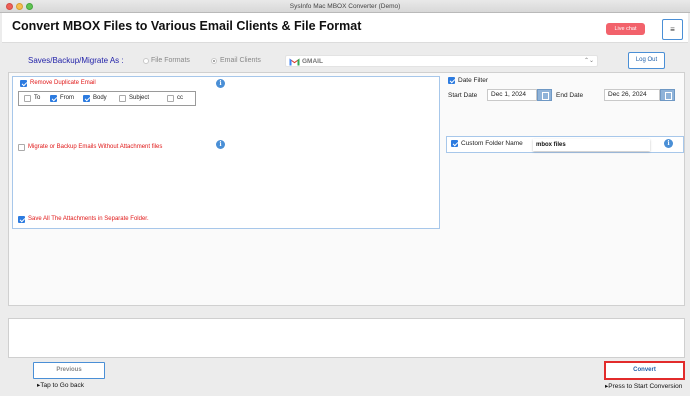  What do you see at coordinates (667, 95) in the screenshot?
I see `end-date-calendar-icon` at bounding box center [667, 95].